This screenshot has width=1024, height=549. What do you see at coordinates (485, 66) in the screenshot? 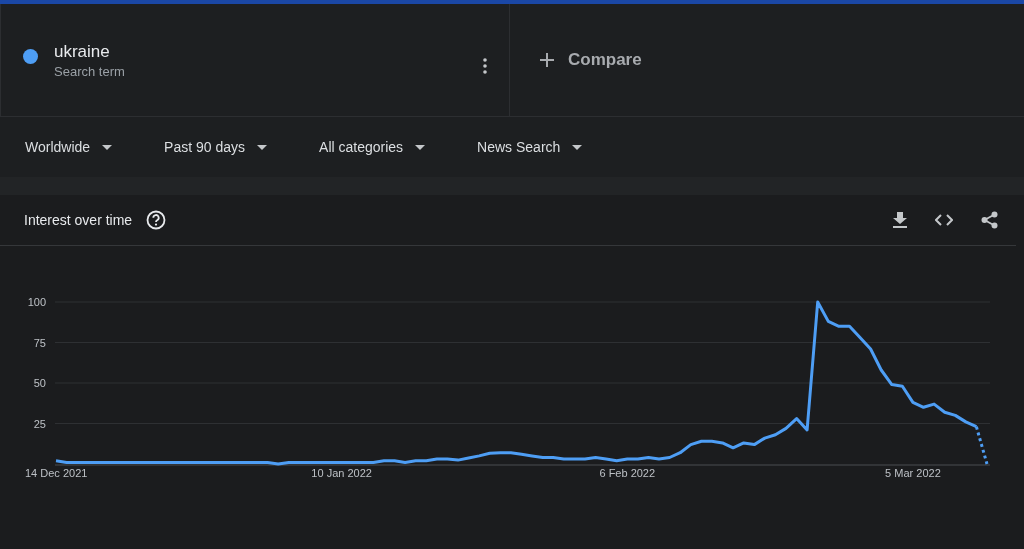
I see `menu-icon` at bounding box center [485, 66].